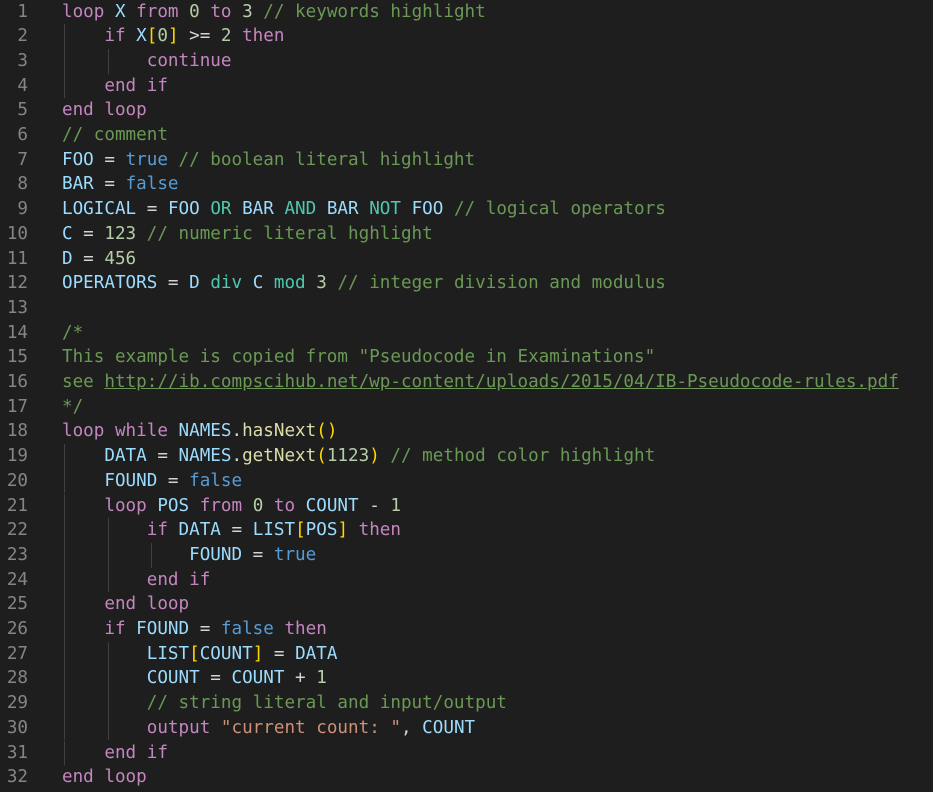  What do you see at coordinates (466, 333) in the screenshot?
I see `code-line: 14 /*` at bounding box center [466, 333].